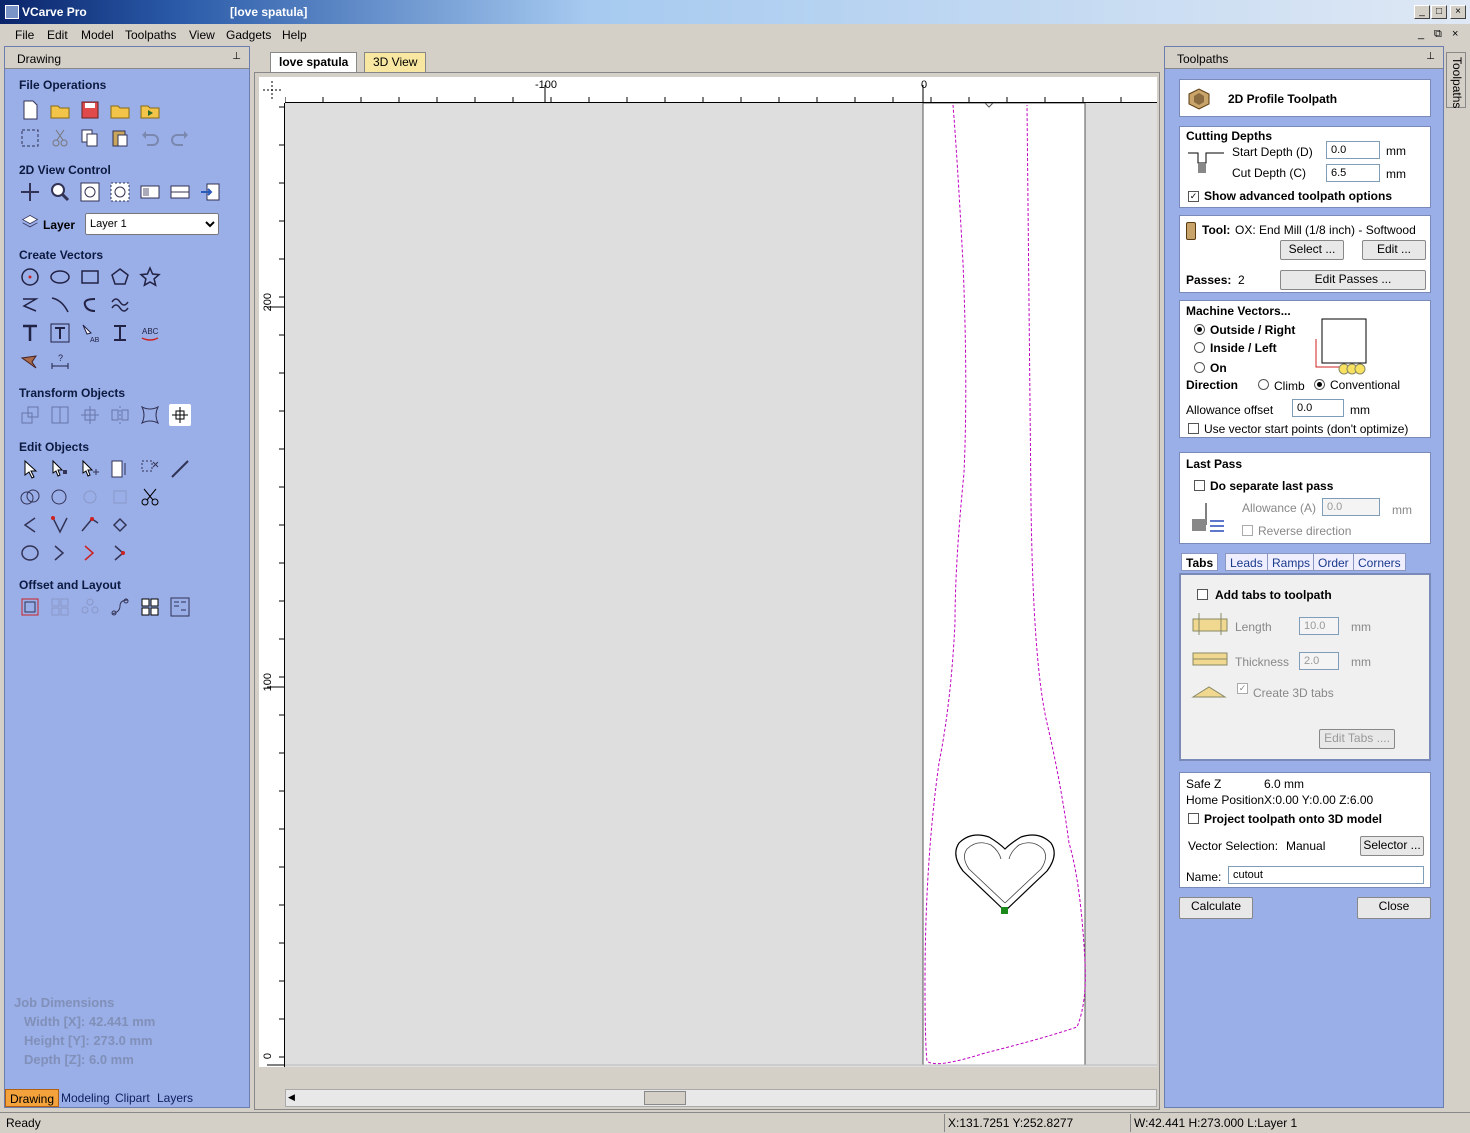 The width and height of the screenshot is (1470, 1133). Describe the element at coordinates (180, 607) in the screenshot. I see `auto-nest-icon` at that location.